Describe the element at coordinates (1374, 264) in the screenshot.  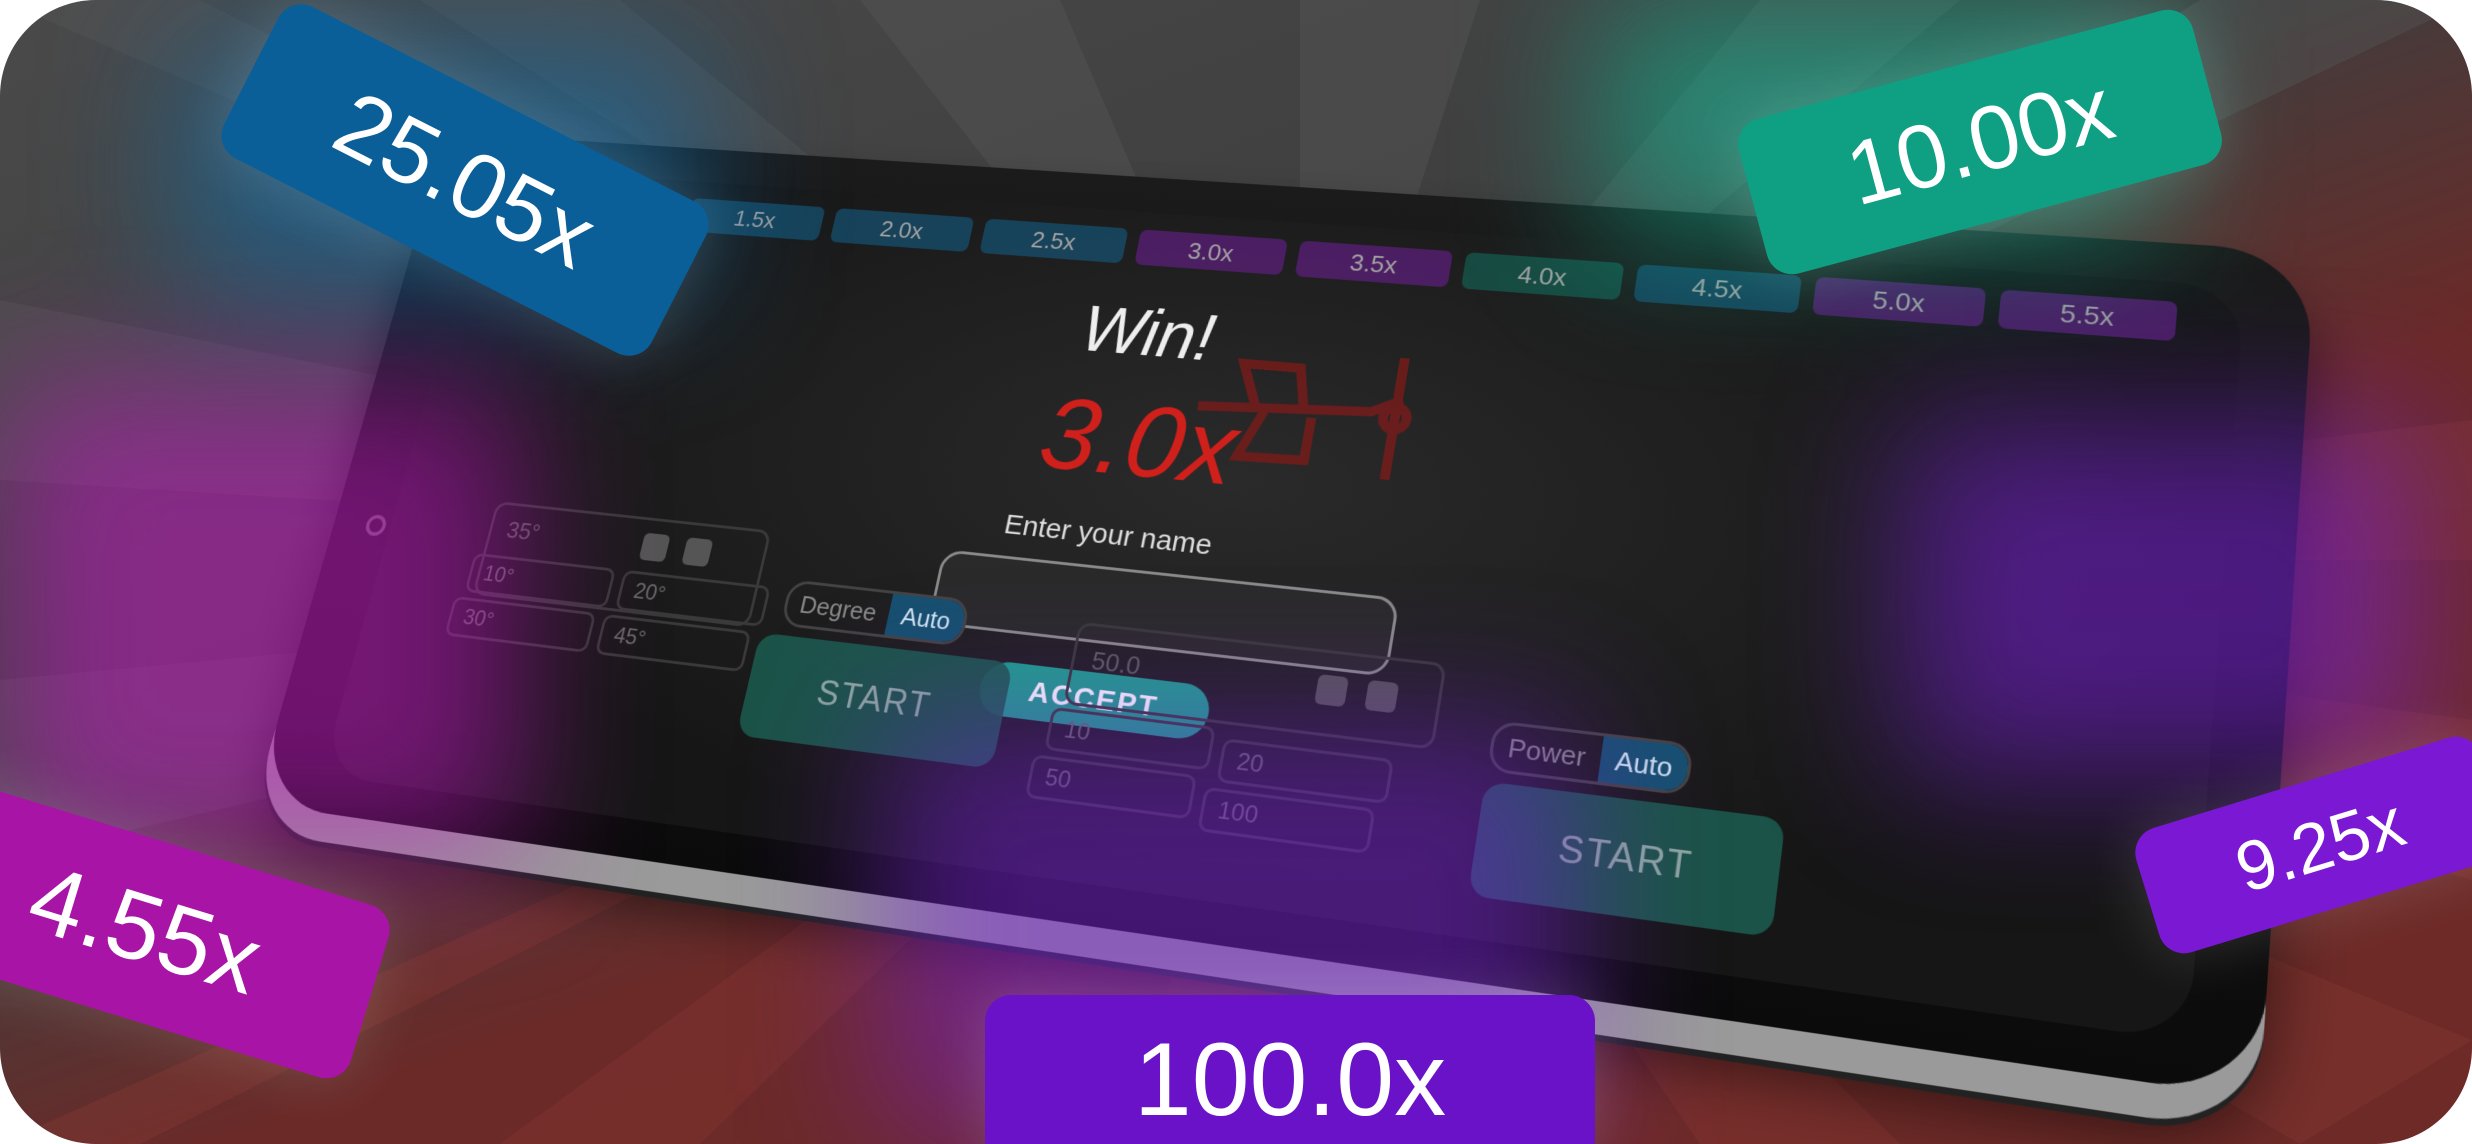
I see `multiplier-chip: 3.5x` at that location.